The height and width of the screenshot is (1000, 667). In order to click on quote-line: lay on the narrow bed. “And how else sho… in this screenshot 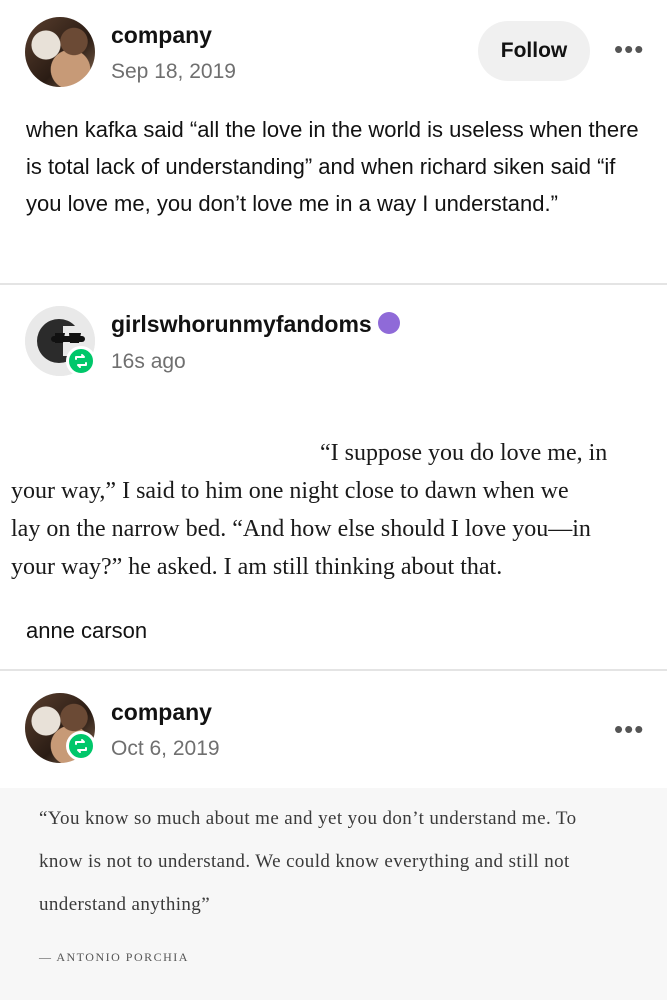, I will do `click(301, 529)`.